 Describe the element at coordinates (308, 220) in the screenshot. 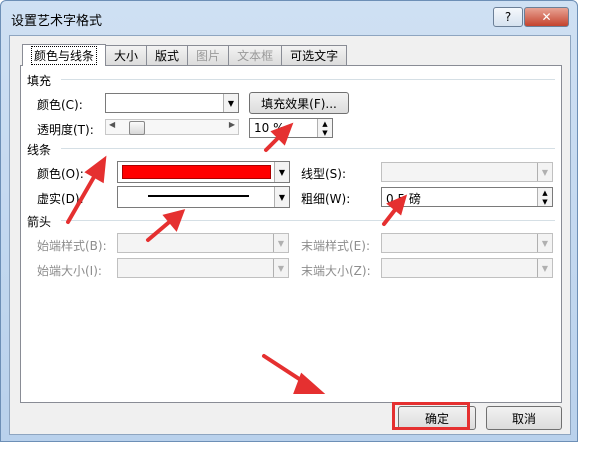

I see `arrows-divider` at that location.